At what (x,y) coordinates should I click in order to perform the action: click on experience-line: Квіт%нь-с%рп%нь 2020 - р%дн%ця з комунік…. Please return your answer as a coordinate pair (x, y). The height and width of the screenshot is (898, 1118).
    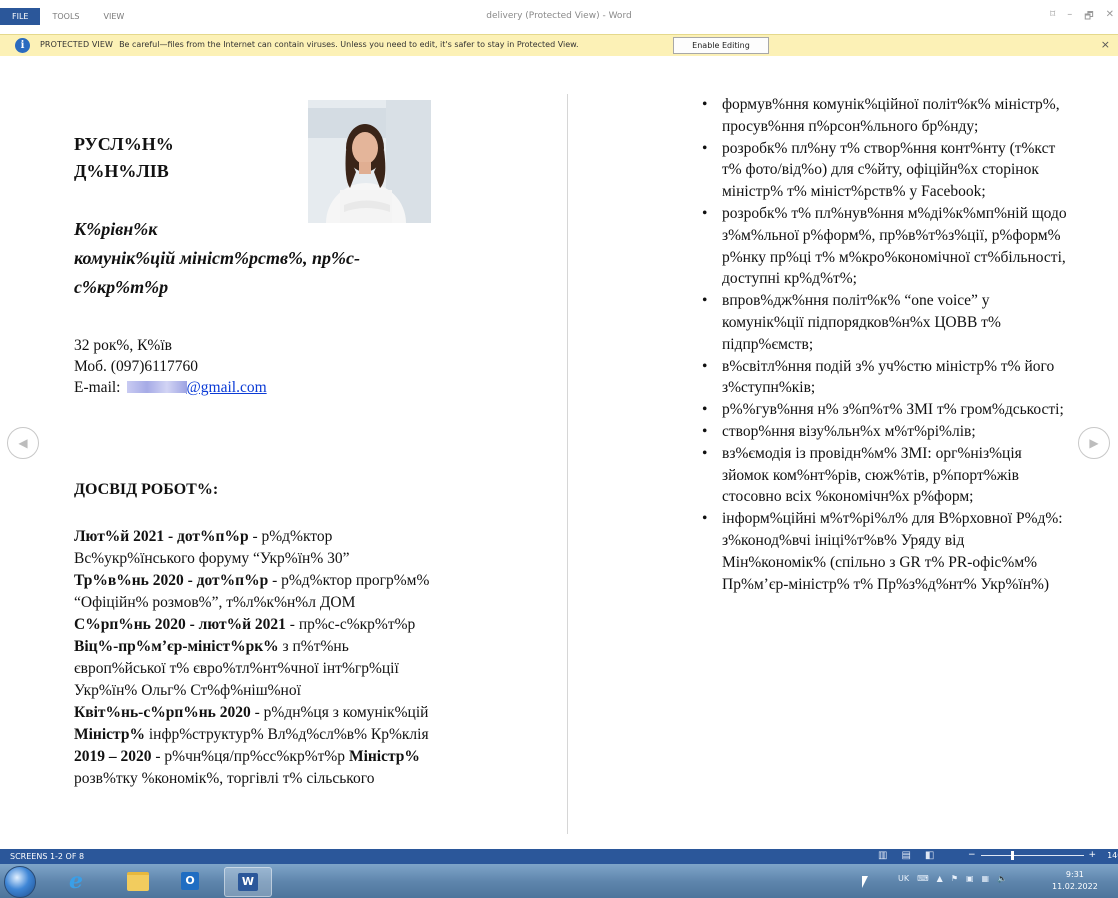
    Looking at the image, I should click on (251, 712).